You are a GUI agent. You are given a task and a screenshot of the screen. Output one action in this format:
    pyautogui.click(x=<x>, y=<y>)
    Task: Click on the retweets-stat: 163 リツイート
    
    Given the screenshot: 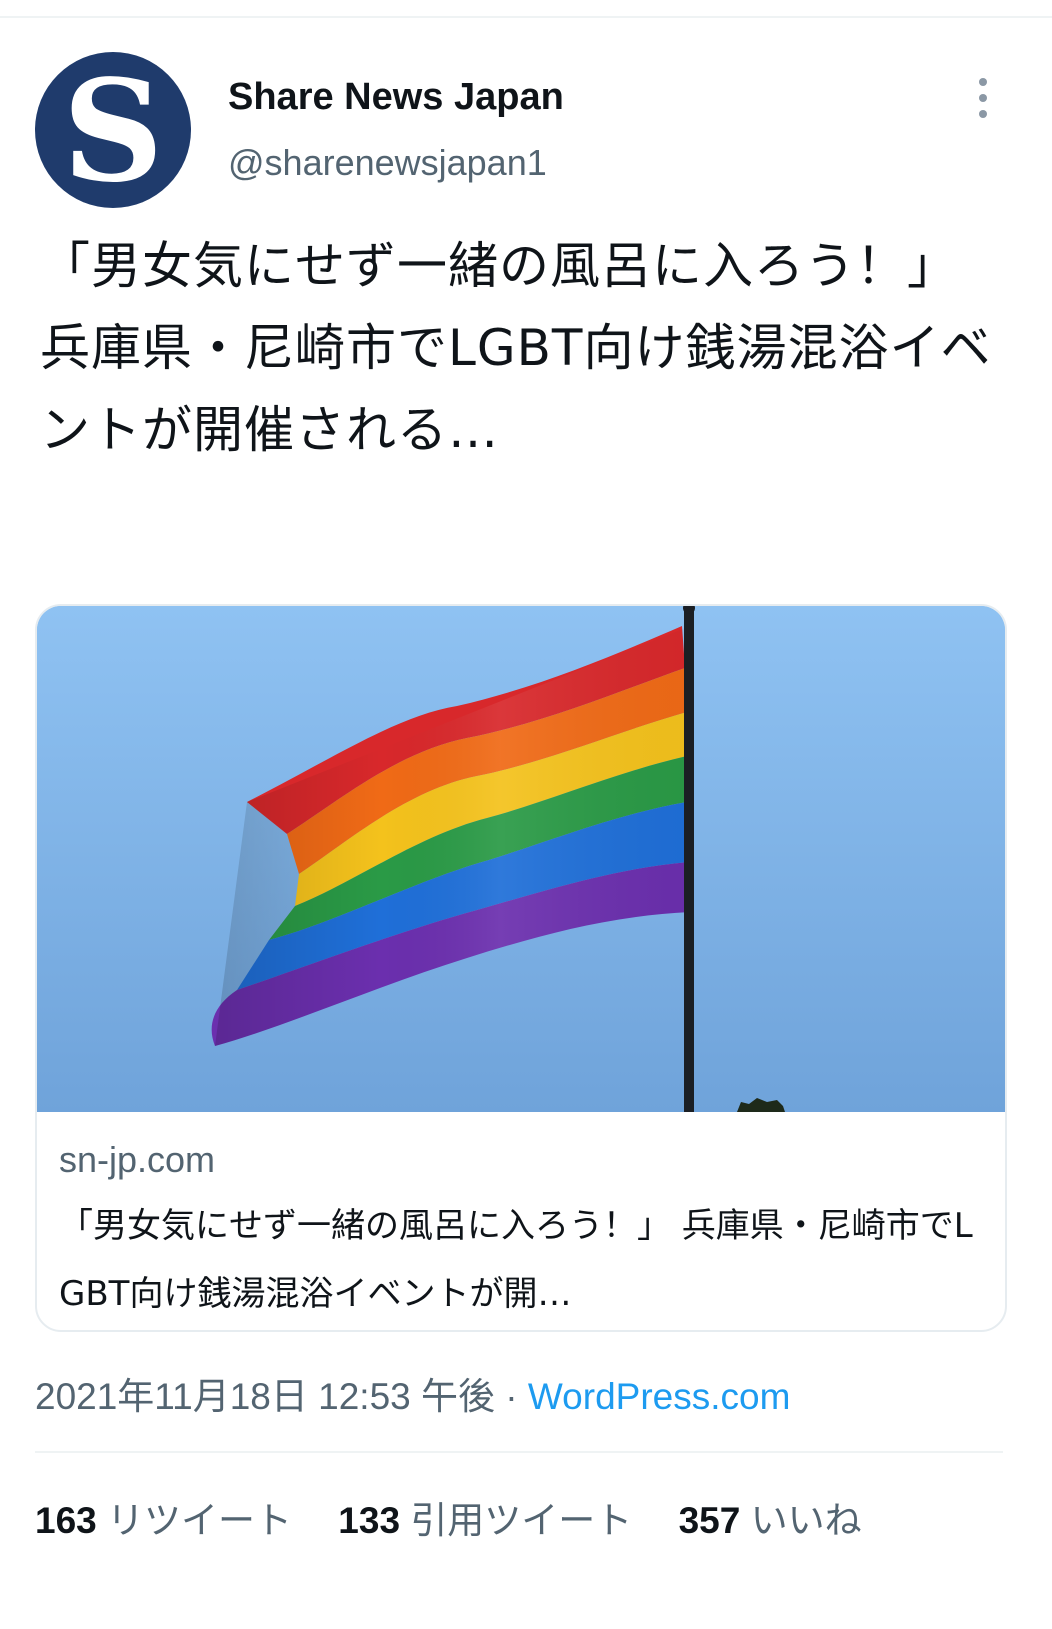 What is the action you would take?
    pyautogui.click(x=163, y=1517)
    